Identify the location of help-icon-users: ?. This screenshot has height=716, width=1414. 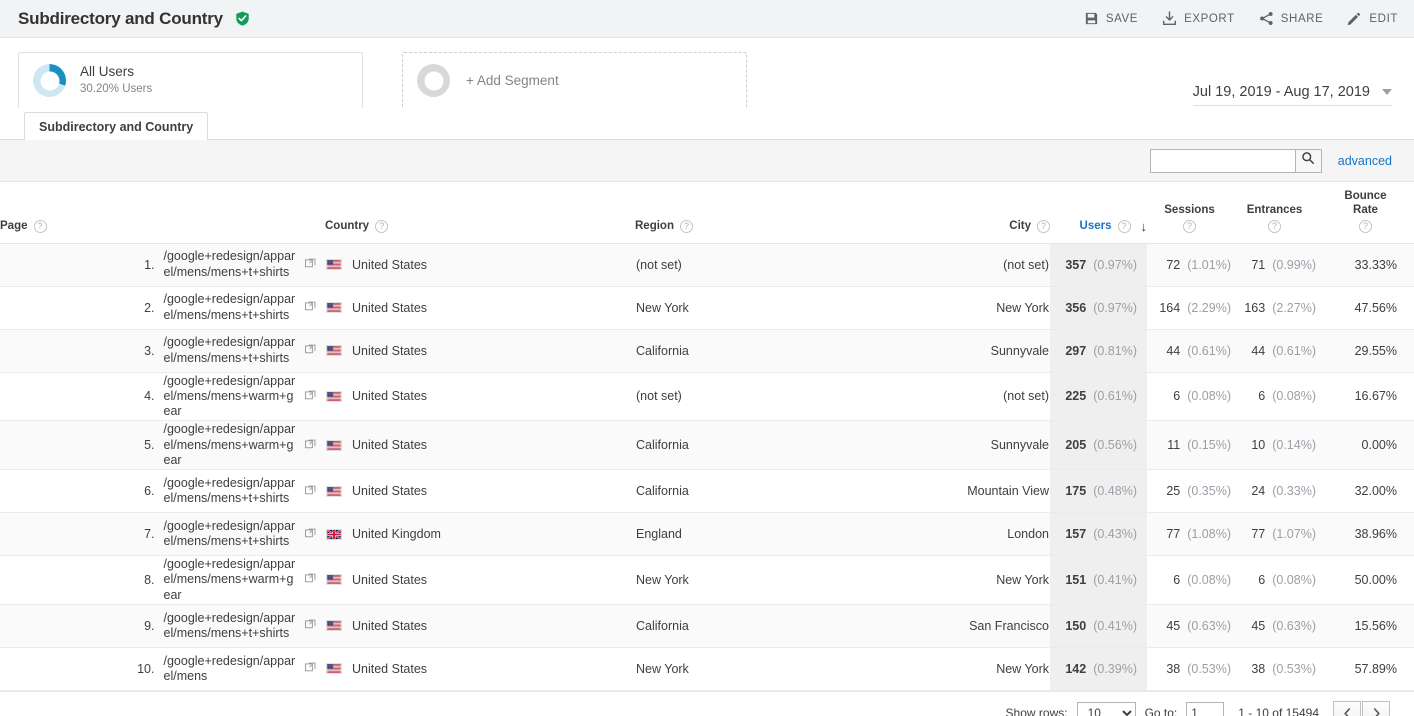
(1124, 226).